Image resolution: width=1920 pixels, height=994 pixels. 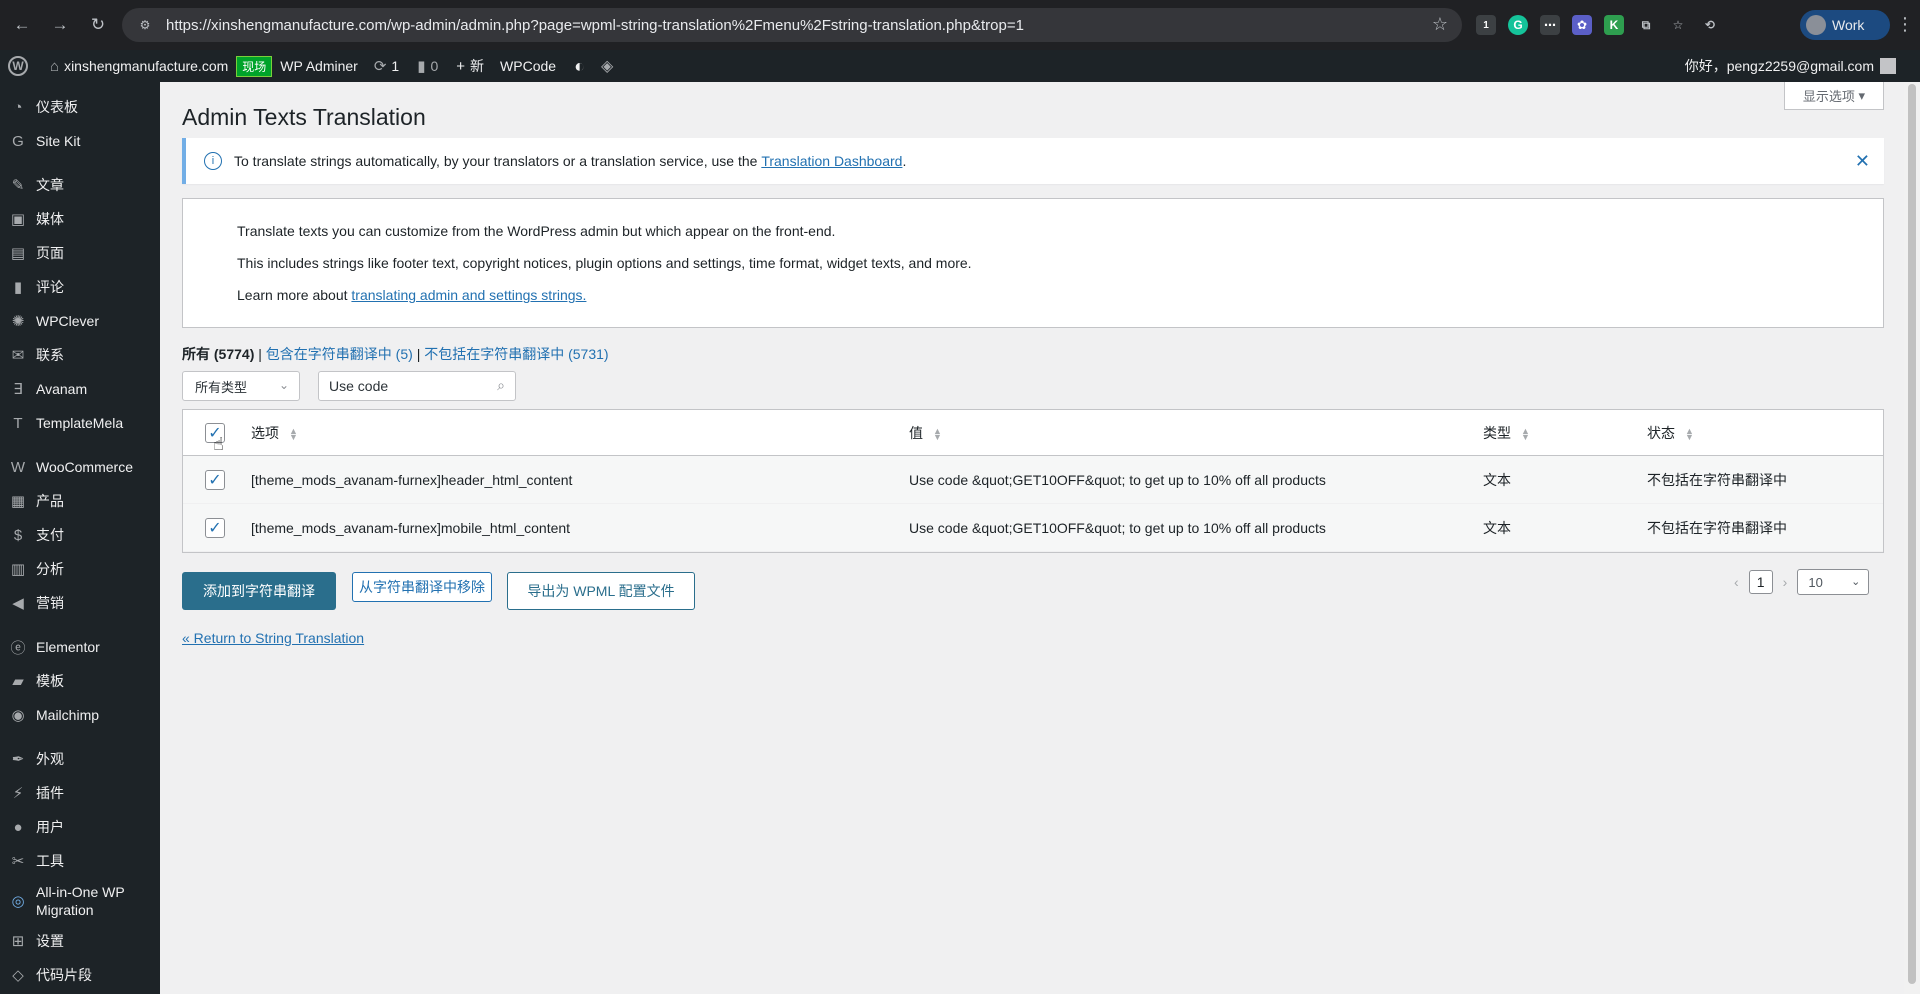 I want to click on prev-page-icon: ‹, so click(x=1736, y=582).